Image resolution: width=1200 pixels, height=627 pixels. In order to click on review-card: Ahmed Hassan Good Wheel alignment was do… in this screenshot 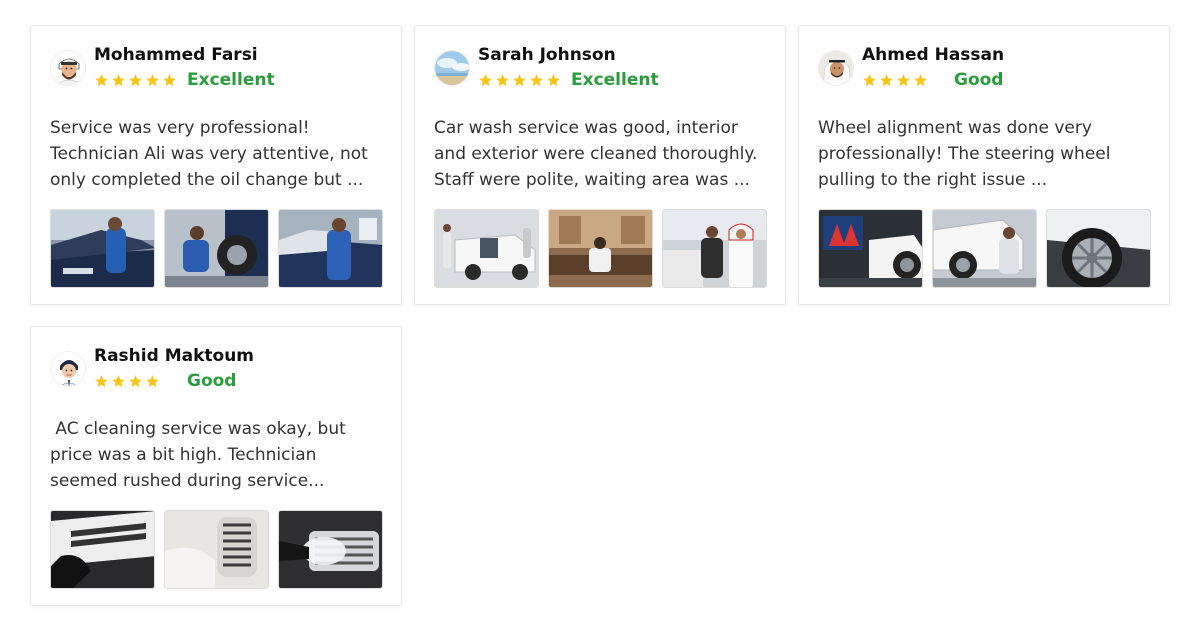, I will do `click(984, 165)`.